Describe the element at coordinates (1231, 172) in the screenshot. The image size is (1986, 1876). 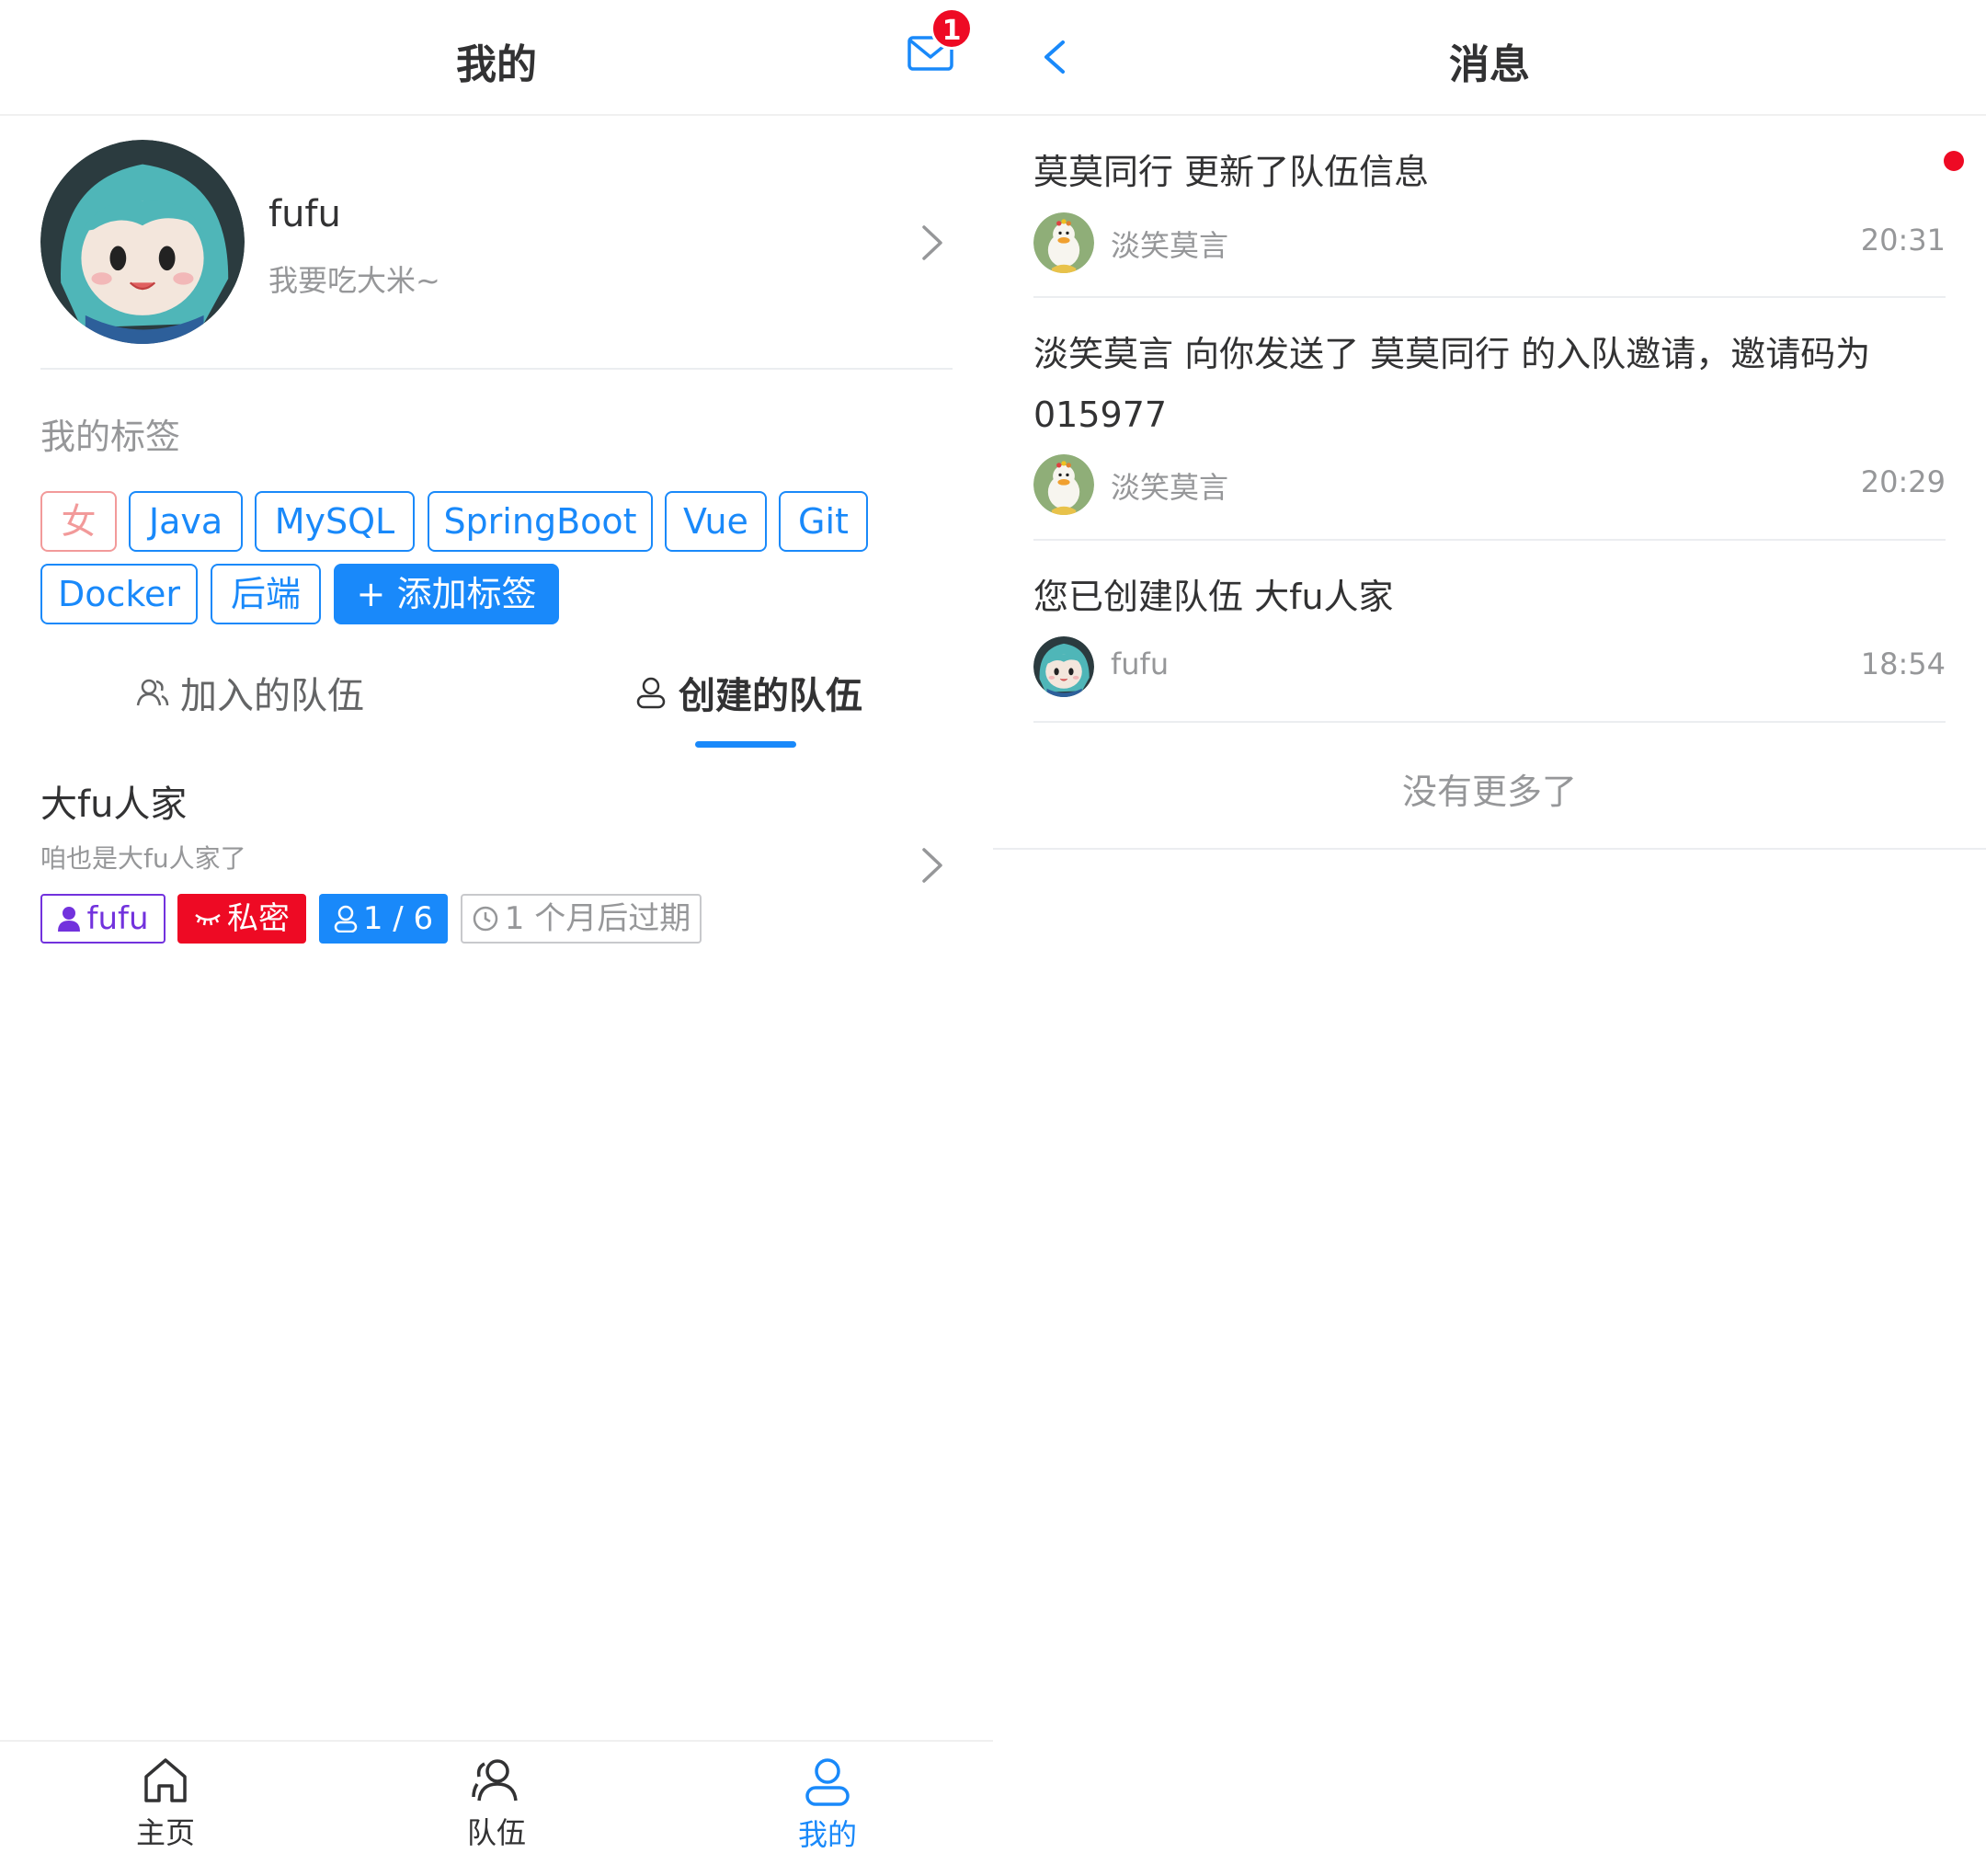
I see `message-title: 莫莫同行 更新了队伍信息` at that location.